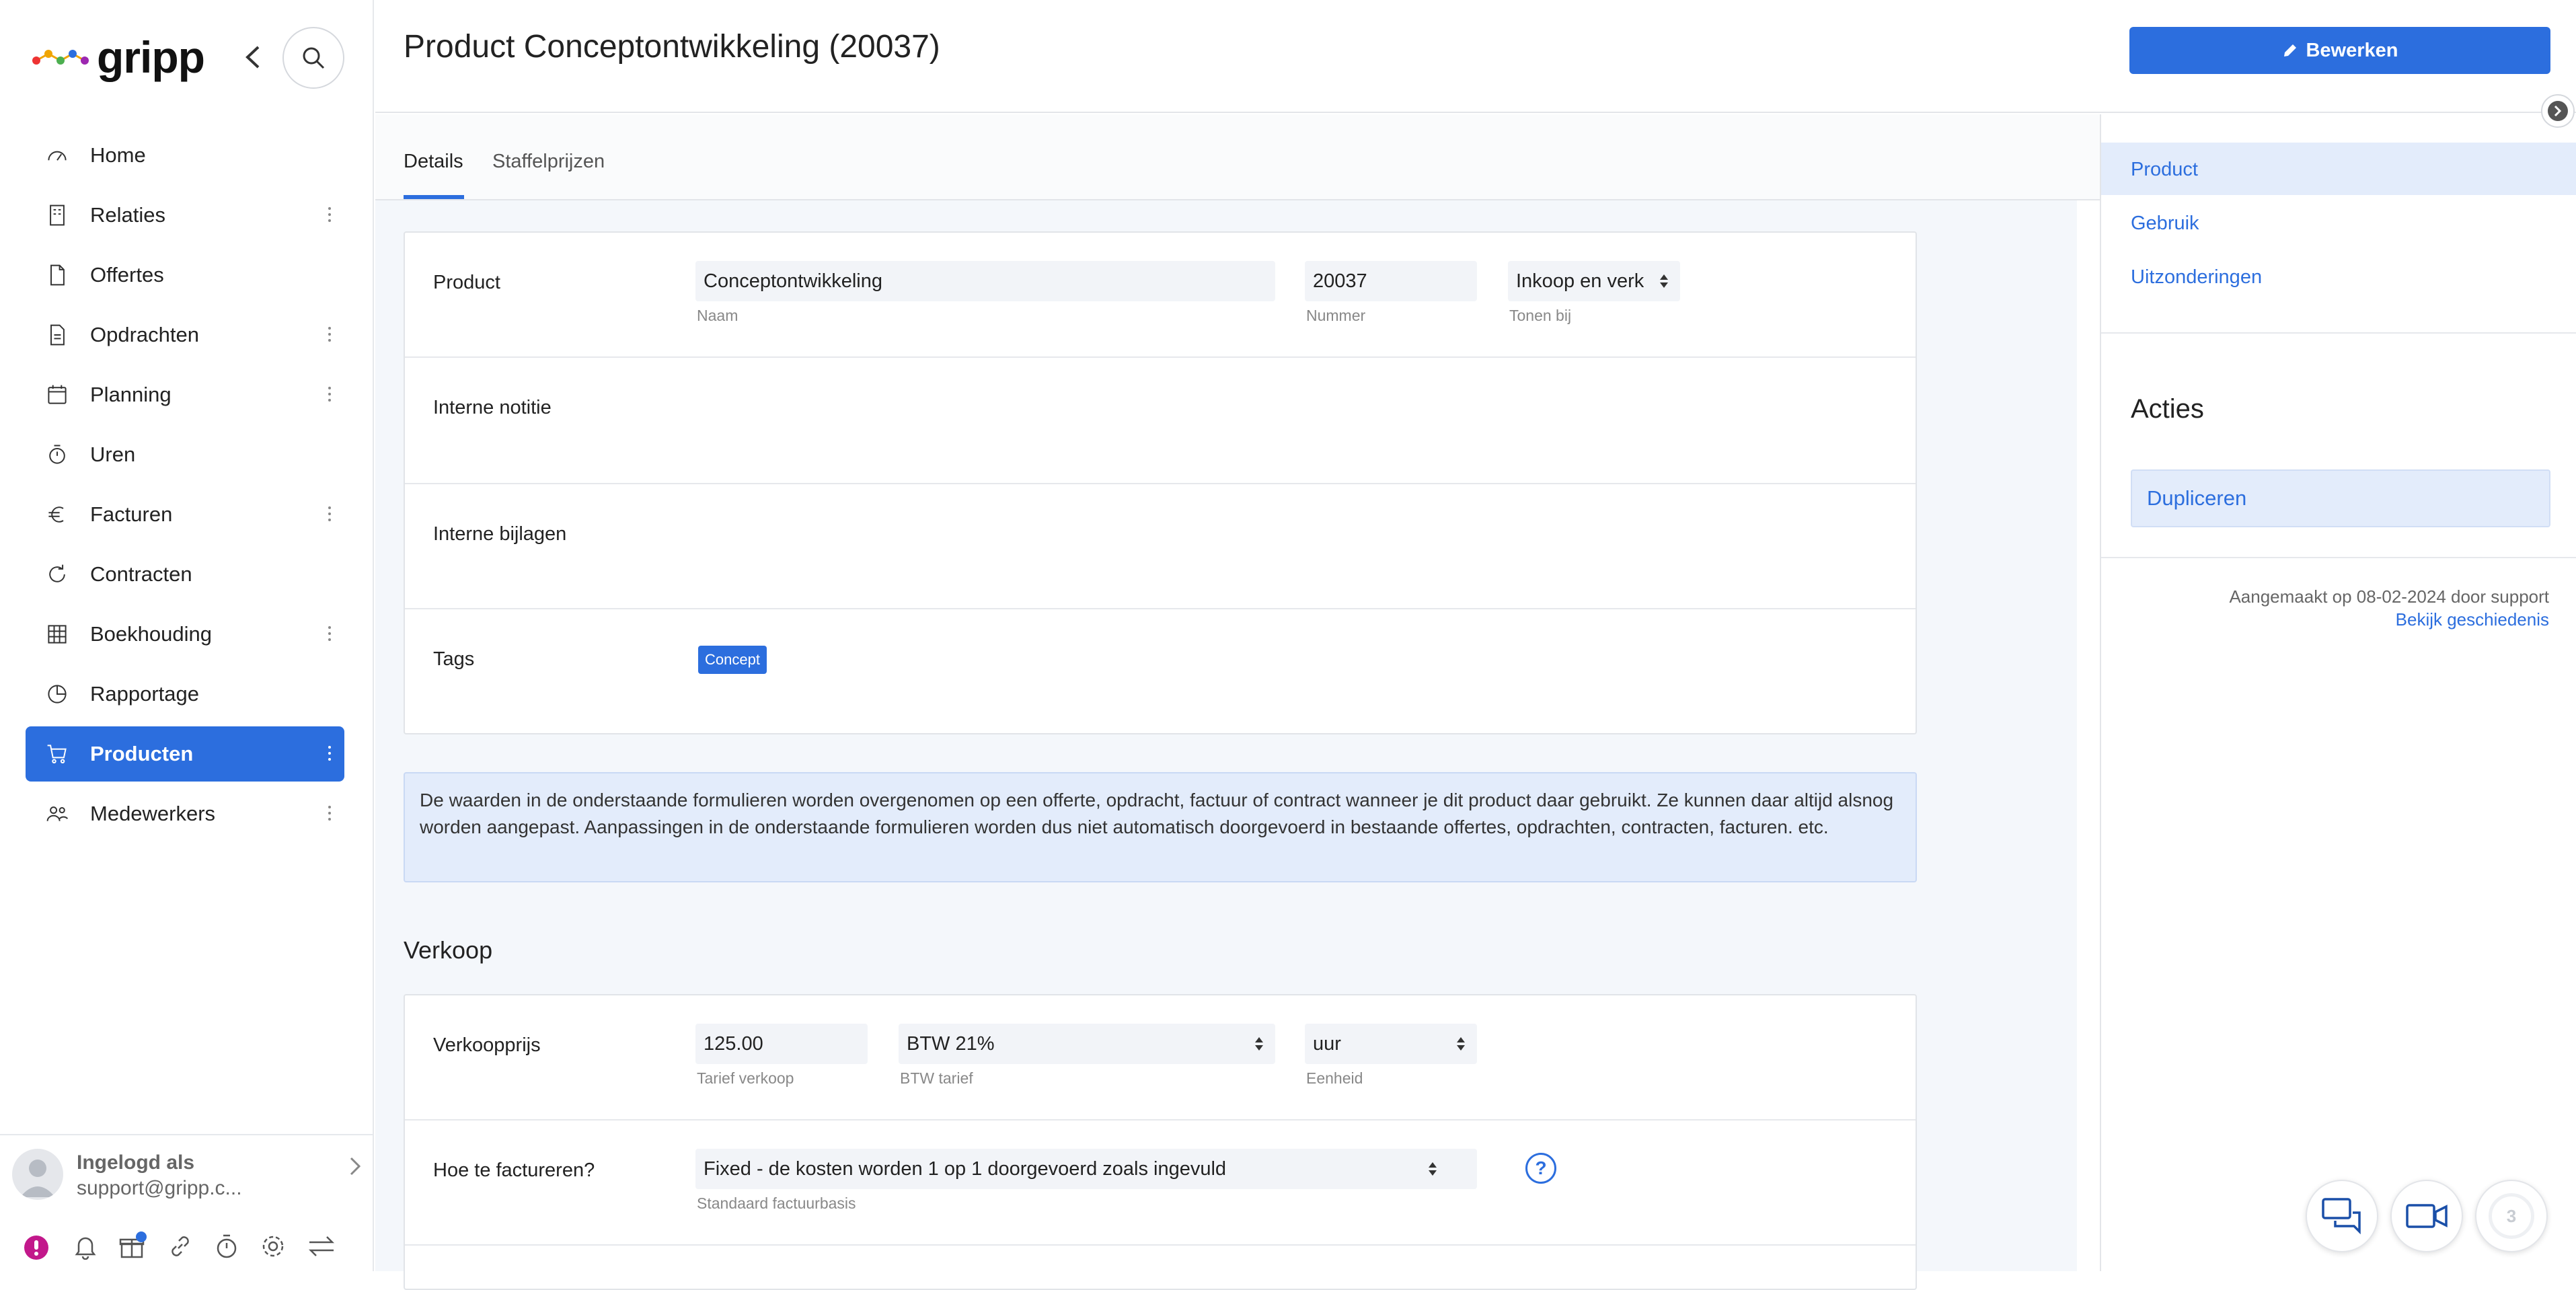 The height and width of the screenshot is (1290, 2576). Describe the element at coordinates (57, 514) in the screenshot. I see `euro-icon` at that location.